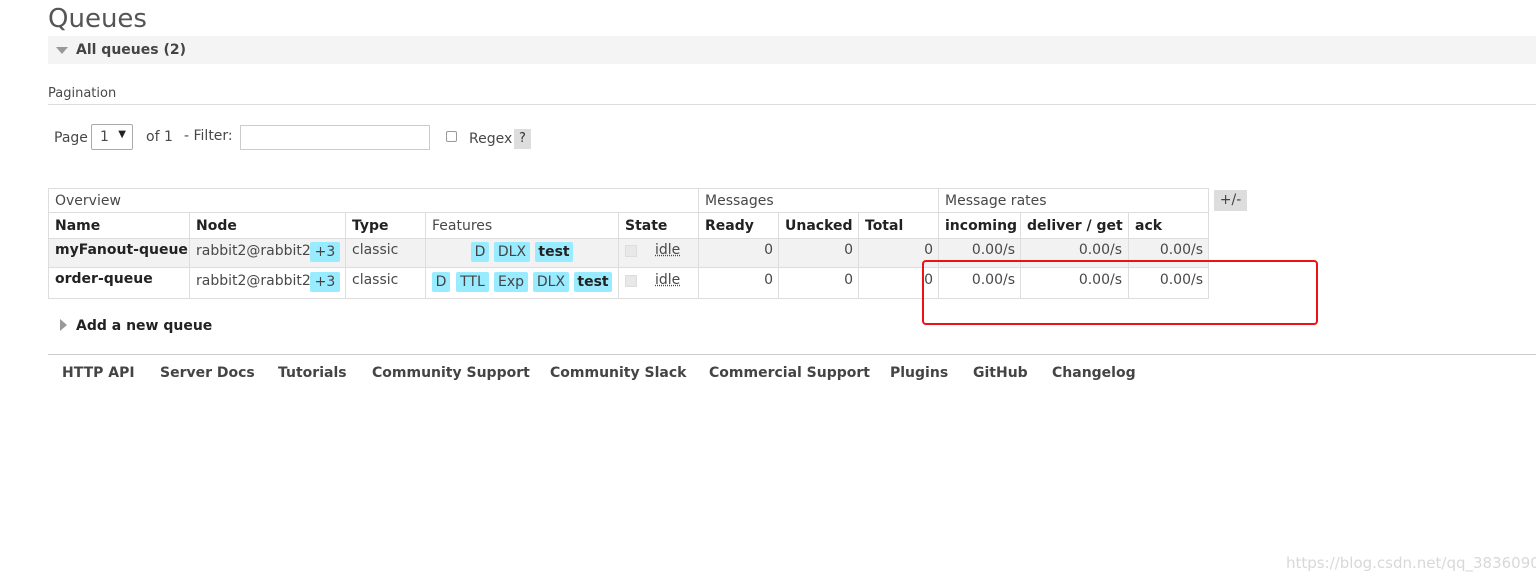  I want to click on watermark: https://blog.csdn.net/qq_38360901, so click(1411, 563).